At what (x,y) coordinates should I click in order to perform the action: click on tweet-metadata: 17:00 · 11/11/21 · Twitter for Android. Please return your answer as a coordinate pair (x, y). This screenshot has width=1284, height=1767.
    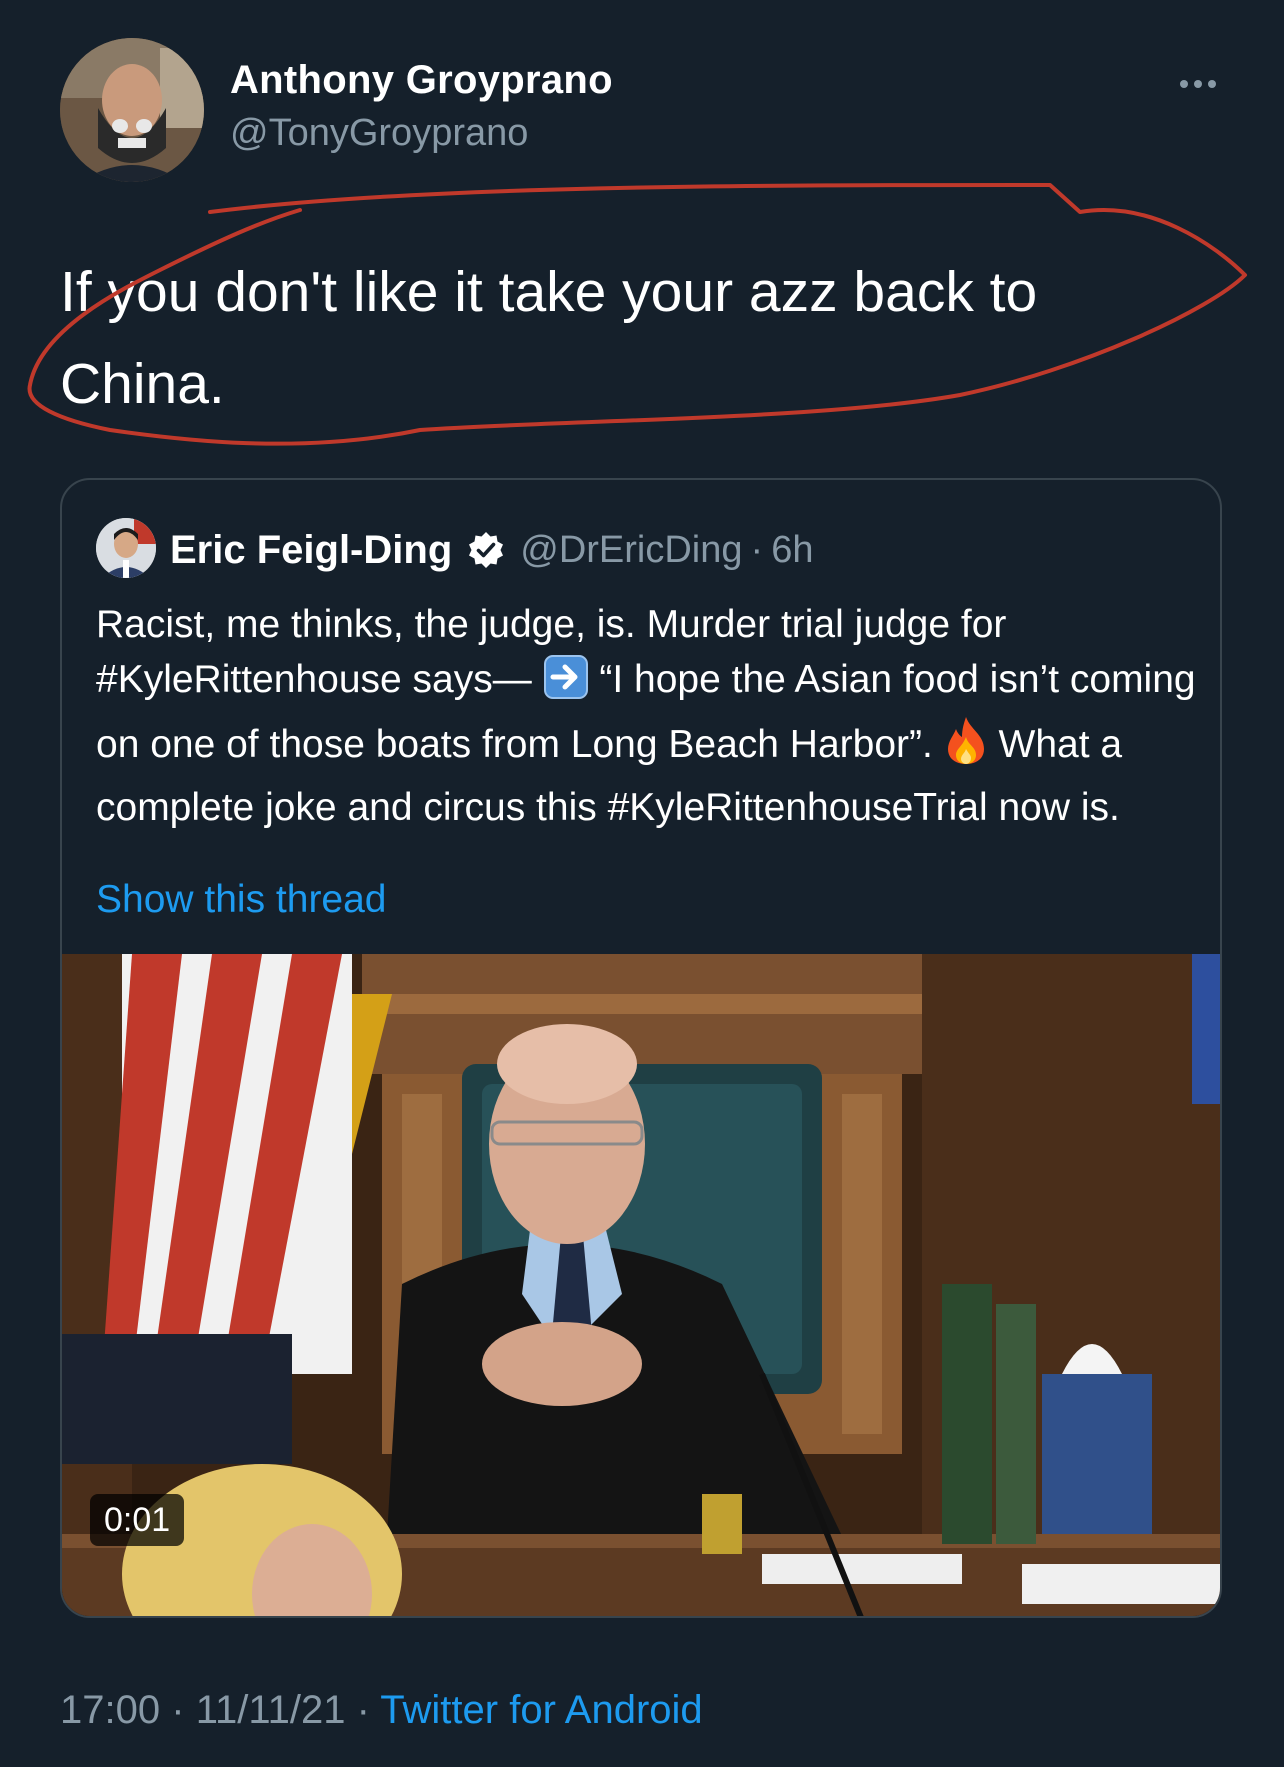
    Looking at the image, I should click on (381, 1710).